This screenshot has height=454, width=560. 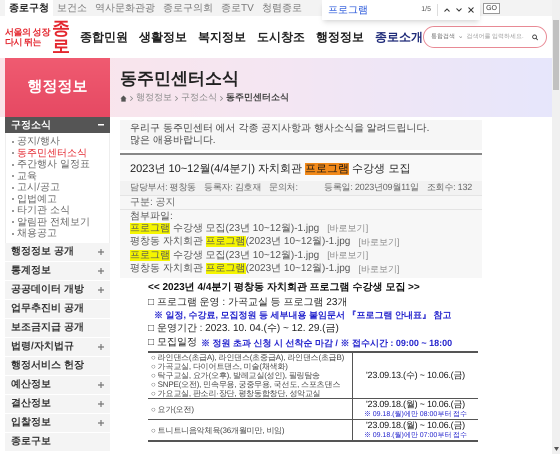 What do you see at coordinates (37, 37) in the screenshot?
I see `logo: 서울의 성장 다시 뛰는 종로` at bounding box center [37, 37].